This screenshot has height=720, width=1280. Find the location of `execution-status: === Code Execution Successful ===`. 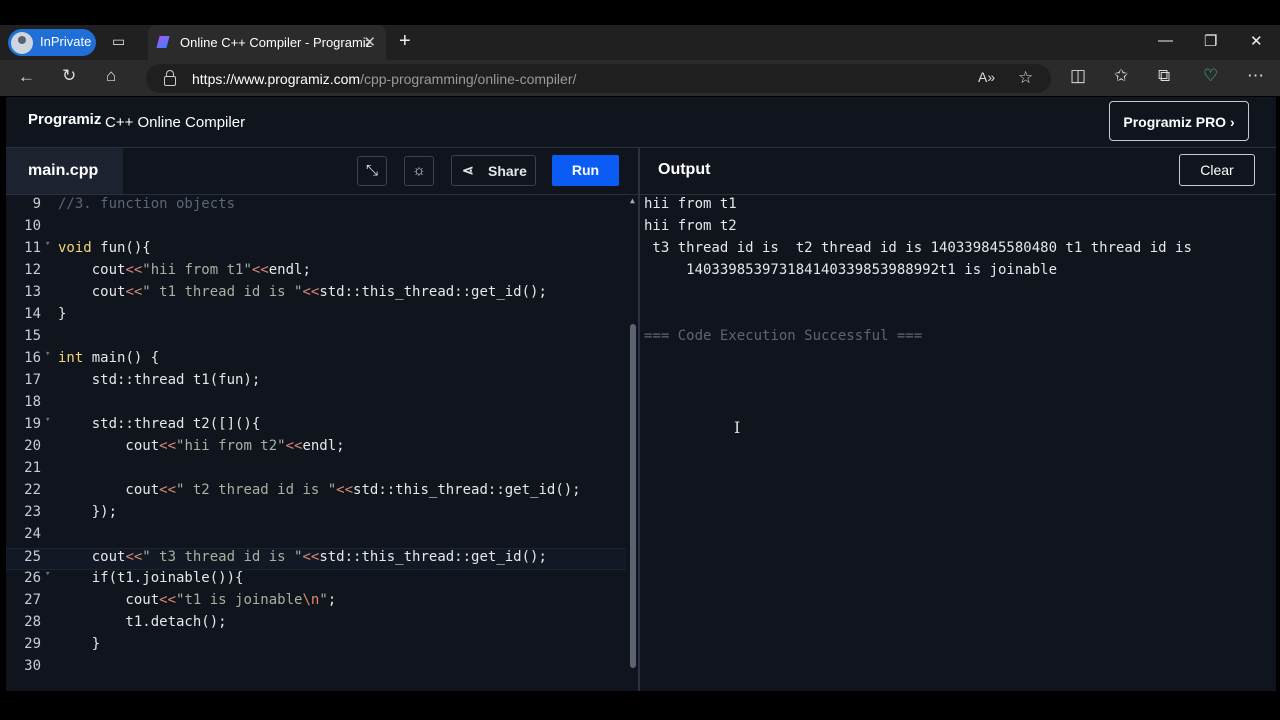

execution-status: === Code Execution Successful === is located at coordinates (783, 336).